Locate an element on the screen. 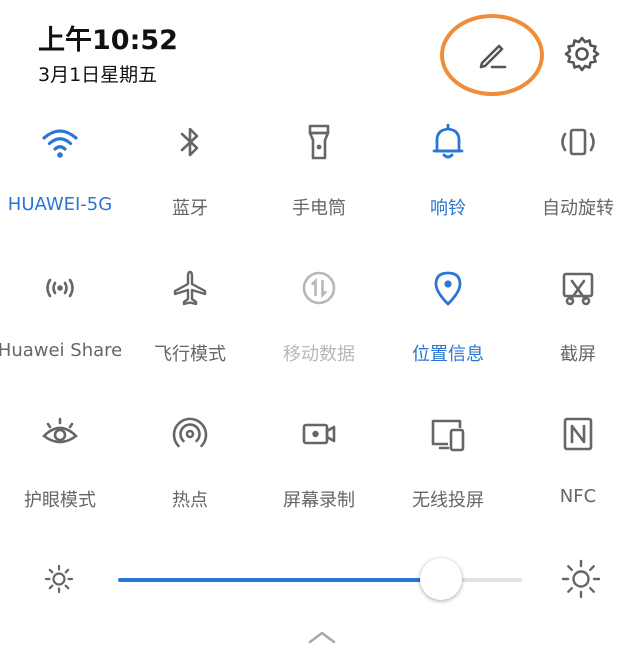 The image size is (640, 660). toggle-label: 位置信息 is located at coordinates (448, 354).